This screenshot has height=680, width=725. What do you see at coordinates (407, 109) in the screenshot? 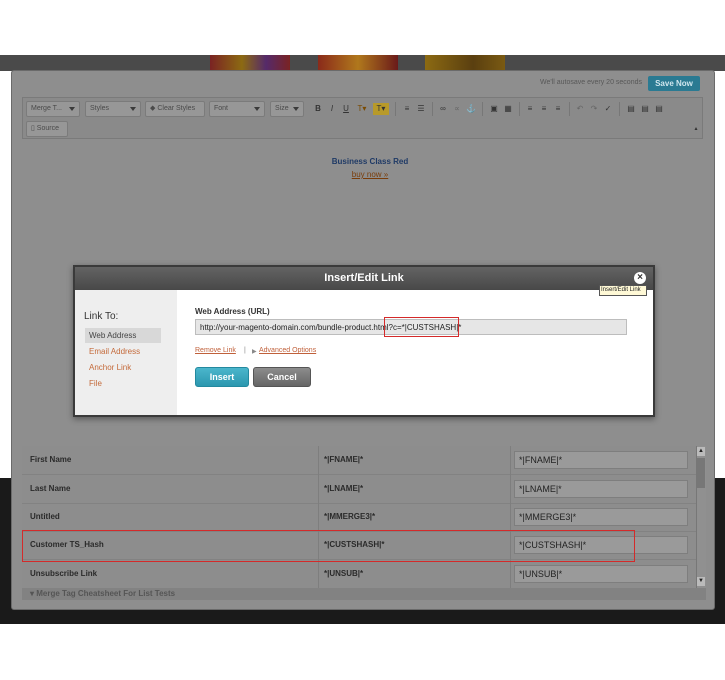
I see `numbered-list-icon: ≡` at bounding box center [407, 109].